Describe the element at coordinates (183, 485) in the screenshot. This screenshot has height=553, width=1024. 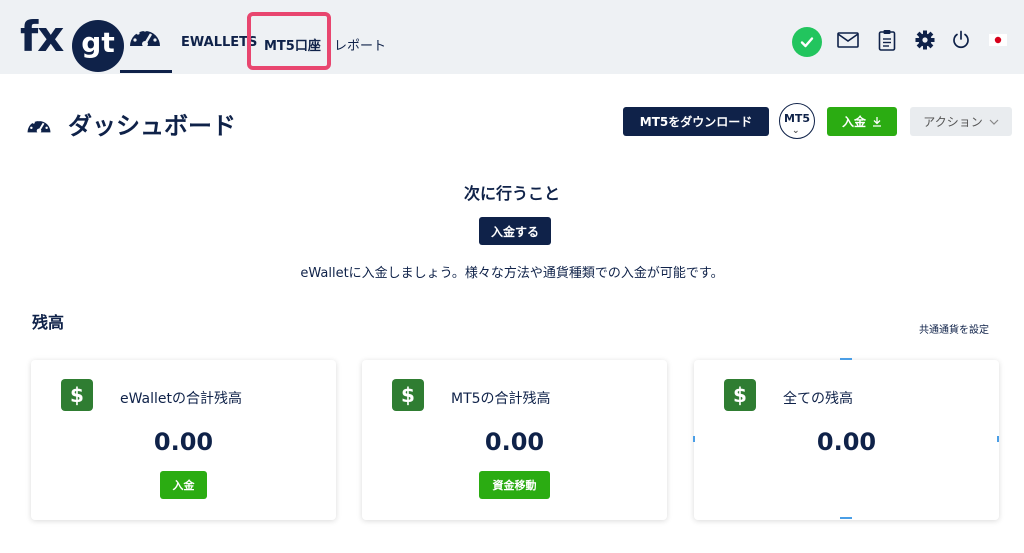
I see `card-deposit-button: 入金` at that location.